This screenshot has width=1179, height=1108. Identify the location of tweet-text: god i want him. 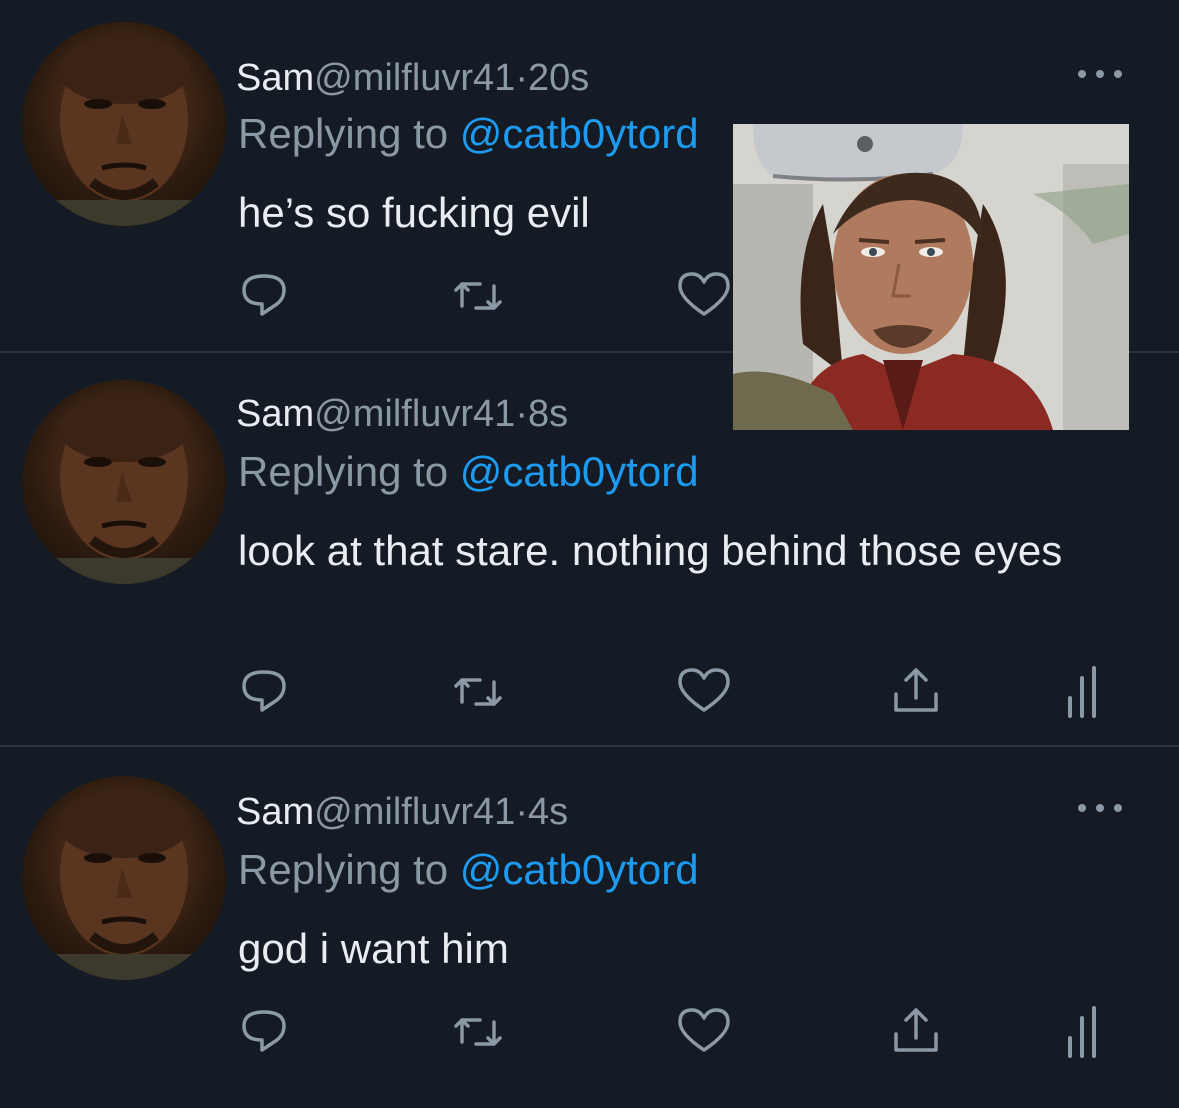
(373, 948).